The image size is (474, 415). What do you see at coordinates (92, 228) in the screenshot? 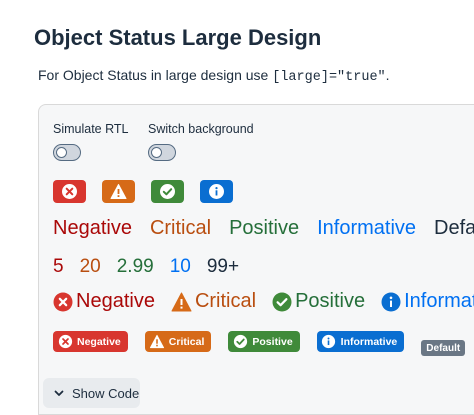
I see `status-negative-text: Negative` at bounding box center [92, 228].